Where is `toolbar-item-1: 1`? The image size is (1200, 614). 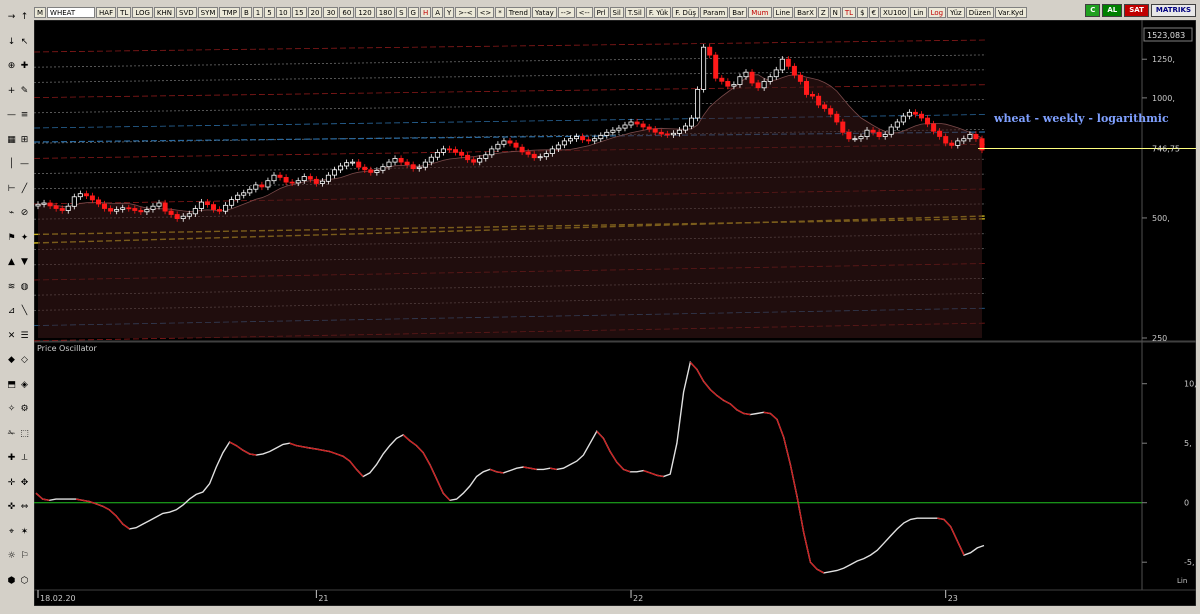
toolbar-item-1: 1 is located at coordinates (258, 12).